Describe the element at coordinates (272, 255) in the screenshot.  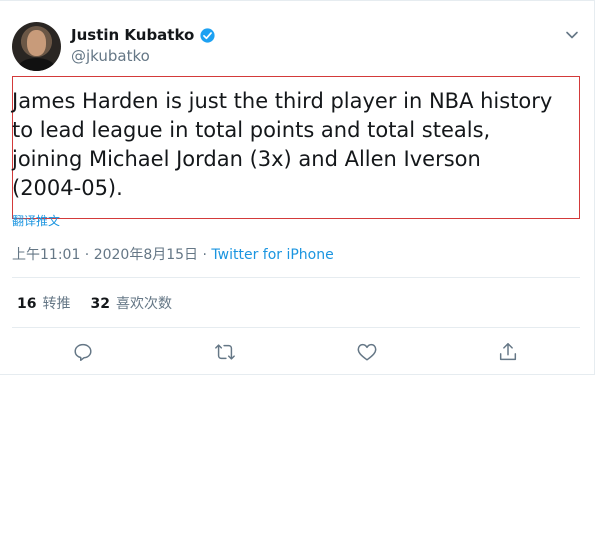
I see `source-link: Twitter for iPhone` at that location.